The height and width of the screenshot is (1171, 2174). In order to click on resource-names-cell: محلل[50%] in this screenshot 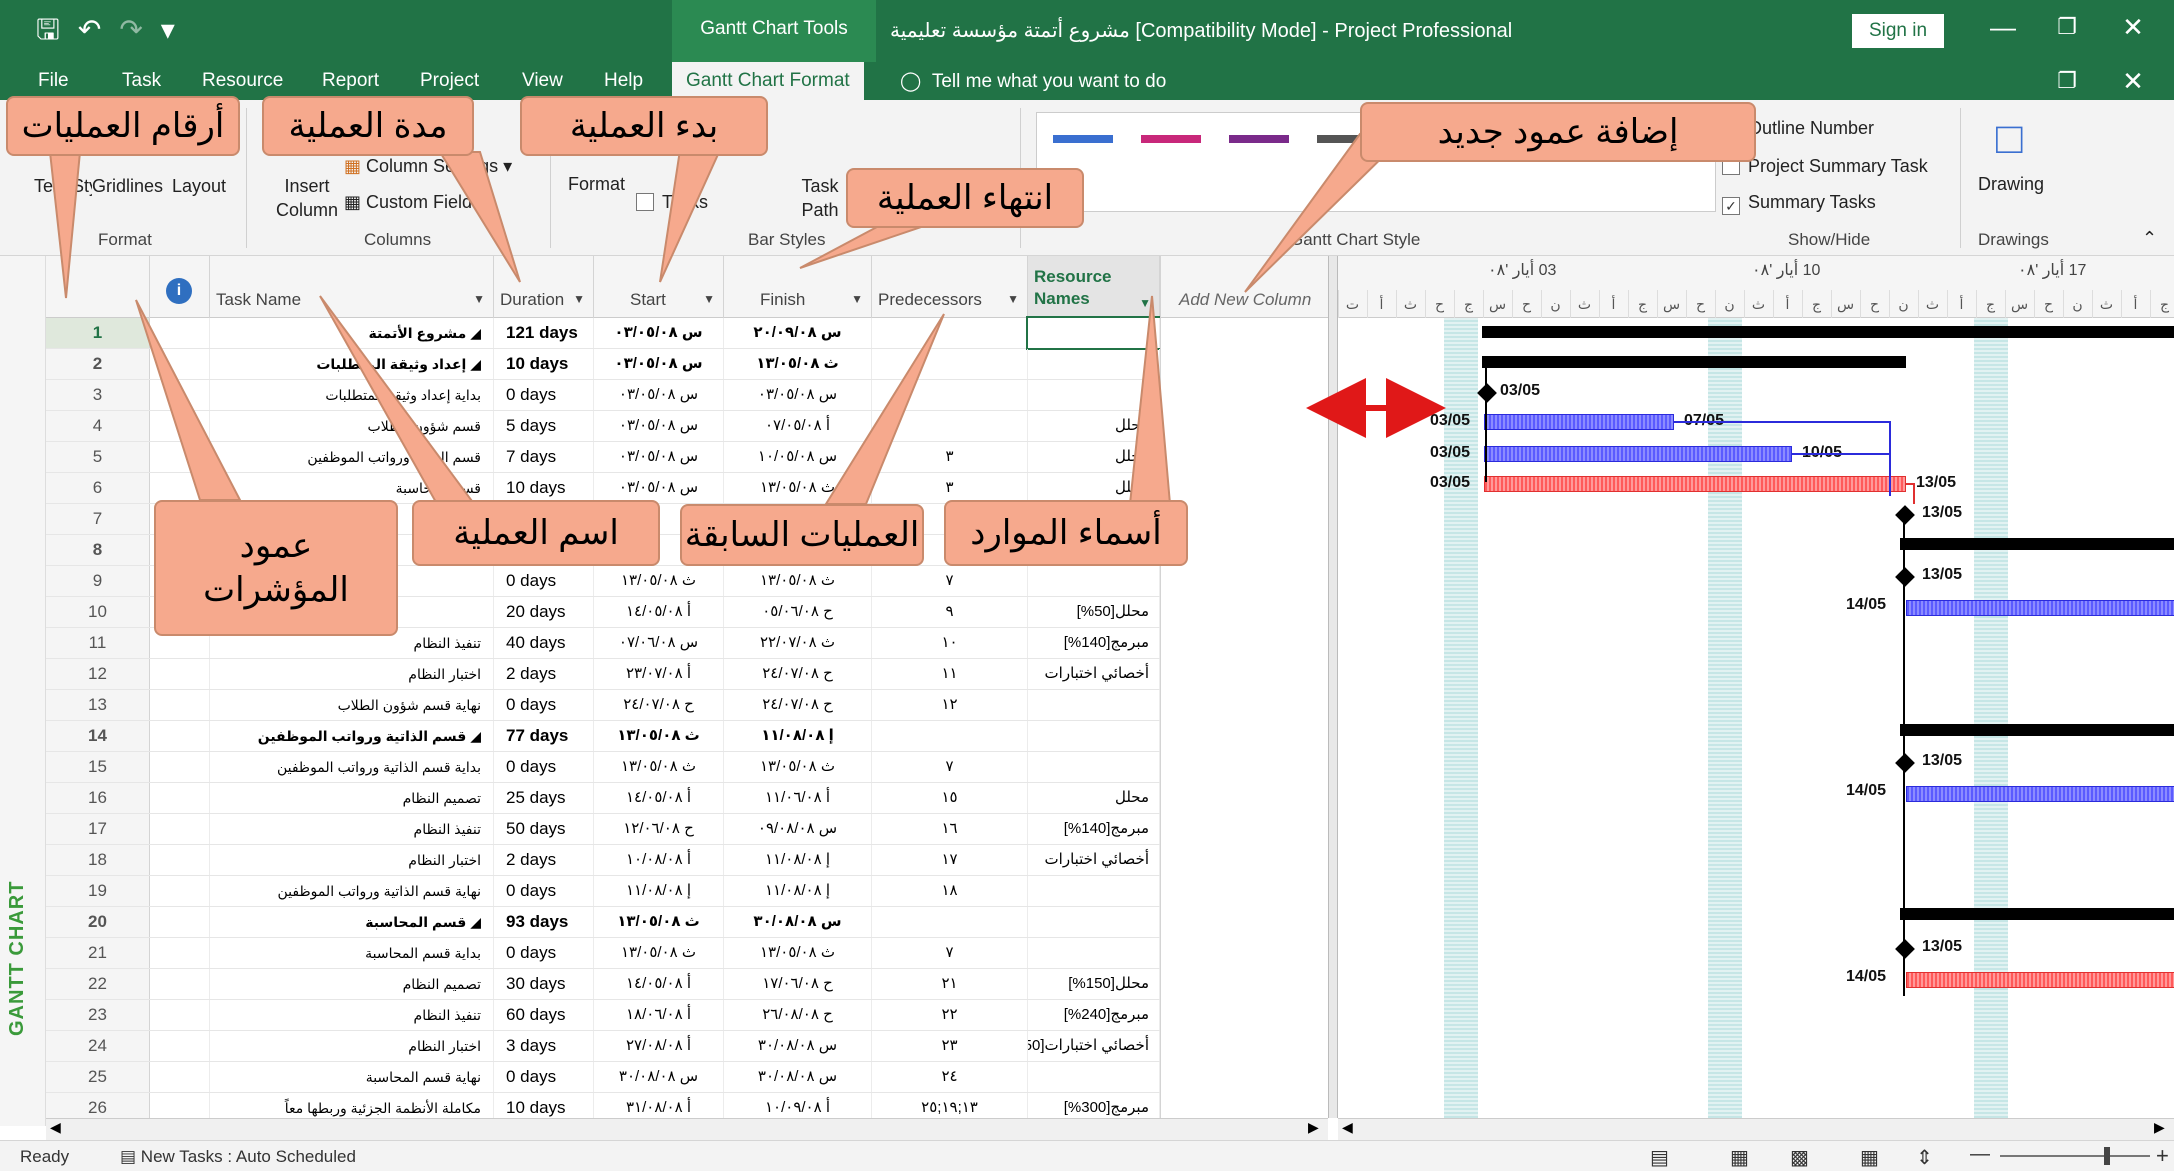, I will do `click(1094, 612)`.